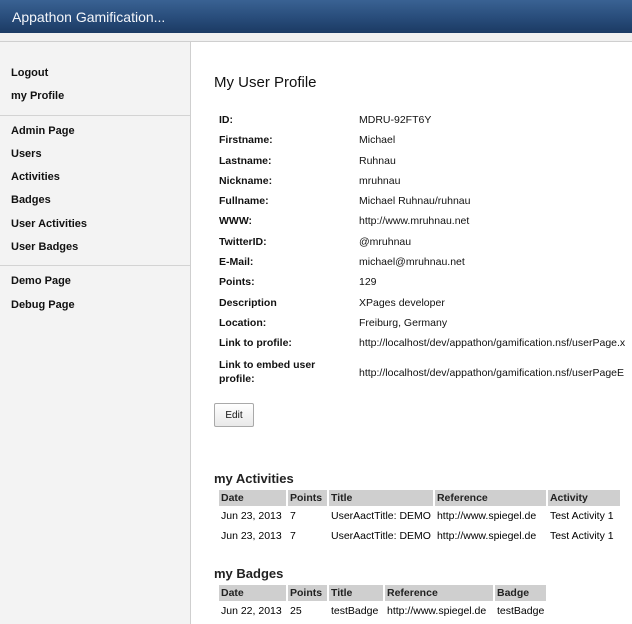 This screenshot has height=624, width=632. Describe the element at coordinates (403, 322) in the screenshot. I see `profile-value: Freiburg, Germany` at that location.